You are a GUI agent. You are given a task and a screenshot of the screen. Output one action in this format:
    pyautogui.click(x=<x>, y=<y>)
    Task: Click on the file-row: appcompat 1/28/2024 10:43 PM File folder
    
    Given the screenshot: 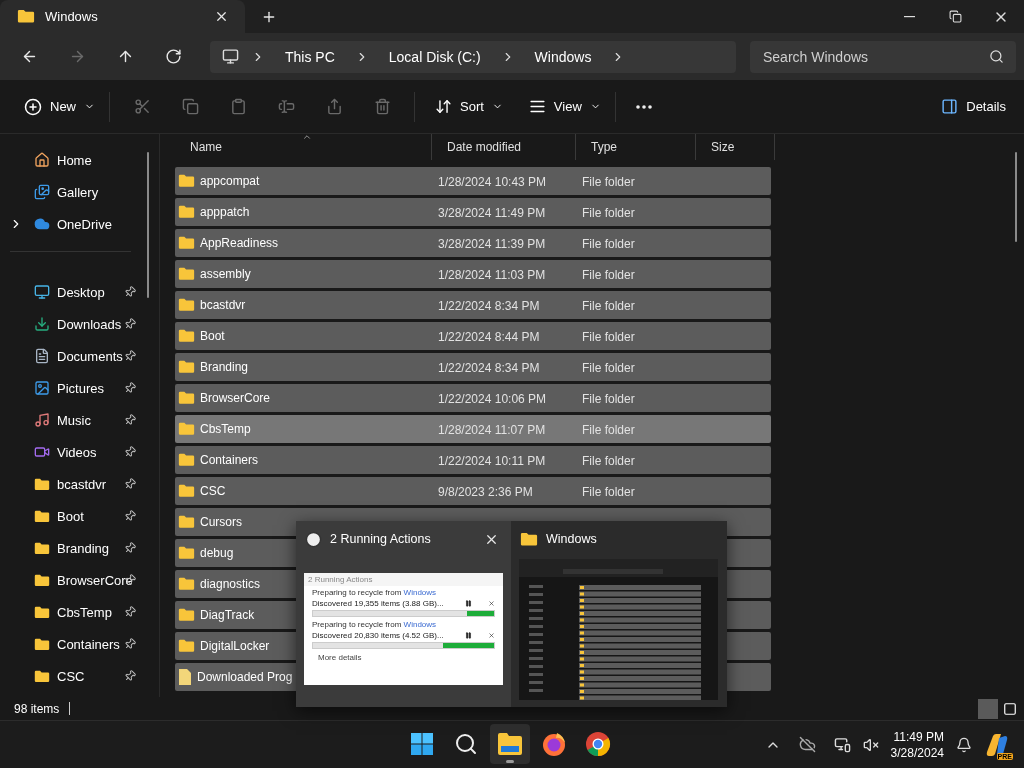 What is the action you would take?
    pyautogui.click(x=473, y=181)
    